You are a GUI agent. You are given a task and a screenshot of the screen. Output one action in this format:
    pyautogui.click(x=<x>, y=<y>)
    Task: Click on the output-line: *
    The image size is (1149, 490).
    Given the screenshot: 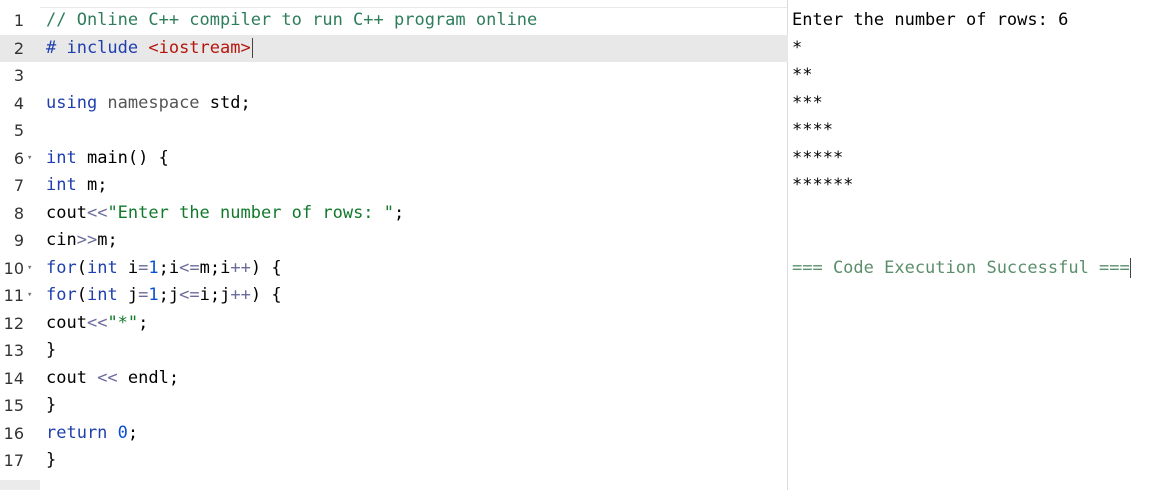 What is the action you would take?
    pyautogui.click(x=797, y=47)
    